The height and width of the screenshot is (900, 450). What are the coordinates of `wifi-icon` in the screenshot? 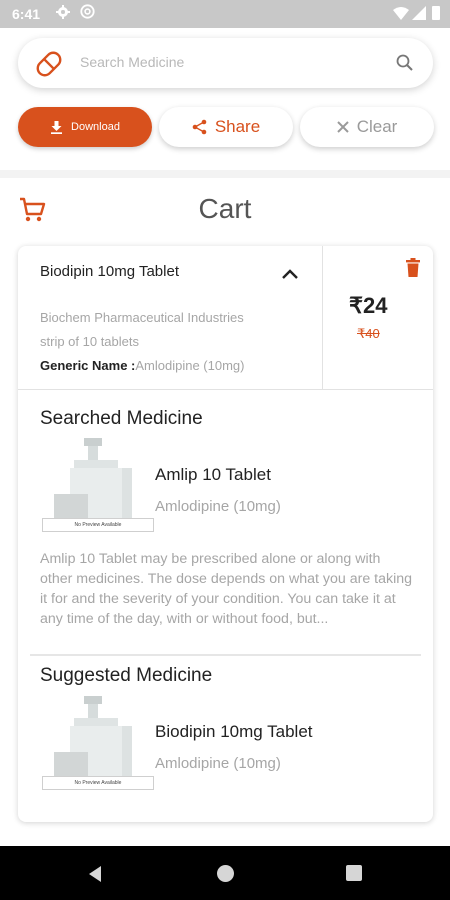 It's located at (401, 13).